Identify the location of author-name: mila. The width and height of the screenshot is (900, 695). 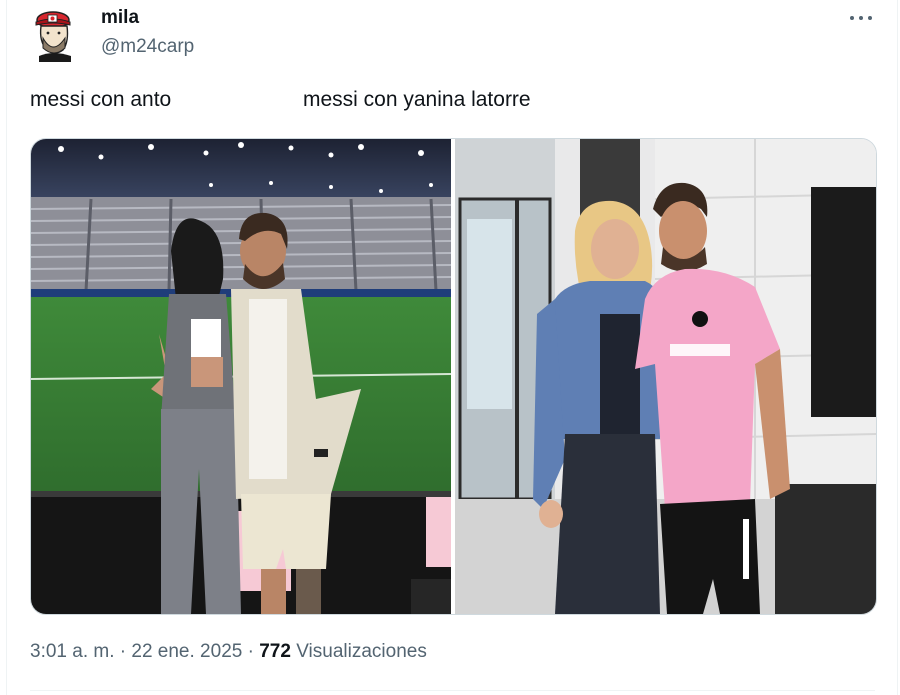
(120, 18).